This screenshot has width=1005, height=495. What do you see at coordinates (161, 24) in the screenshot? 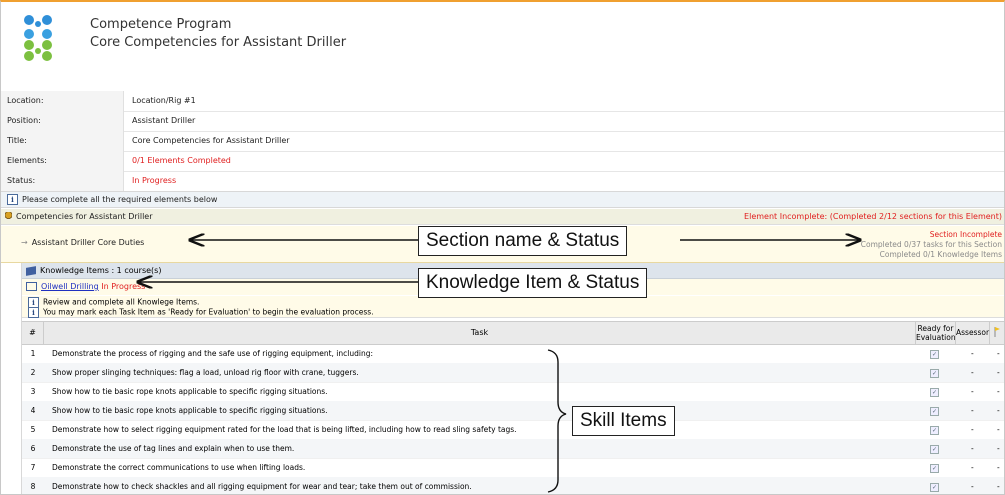
I see `program-title: Competence Program` at bounding box center [161, 24].